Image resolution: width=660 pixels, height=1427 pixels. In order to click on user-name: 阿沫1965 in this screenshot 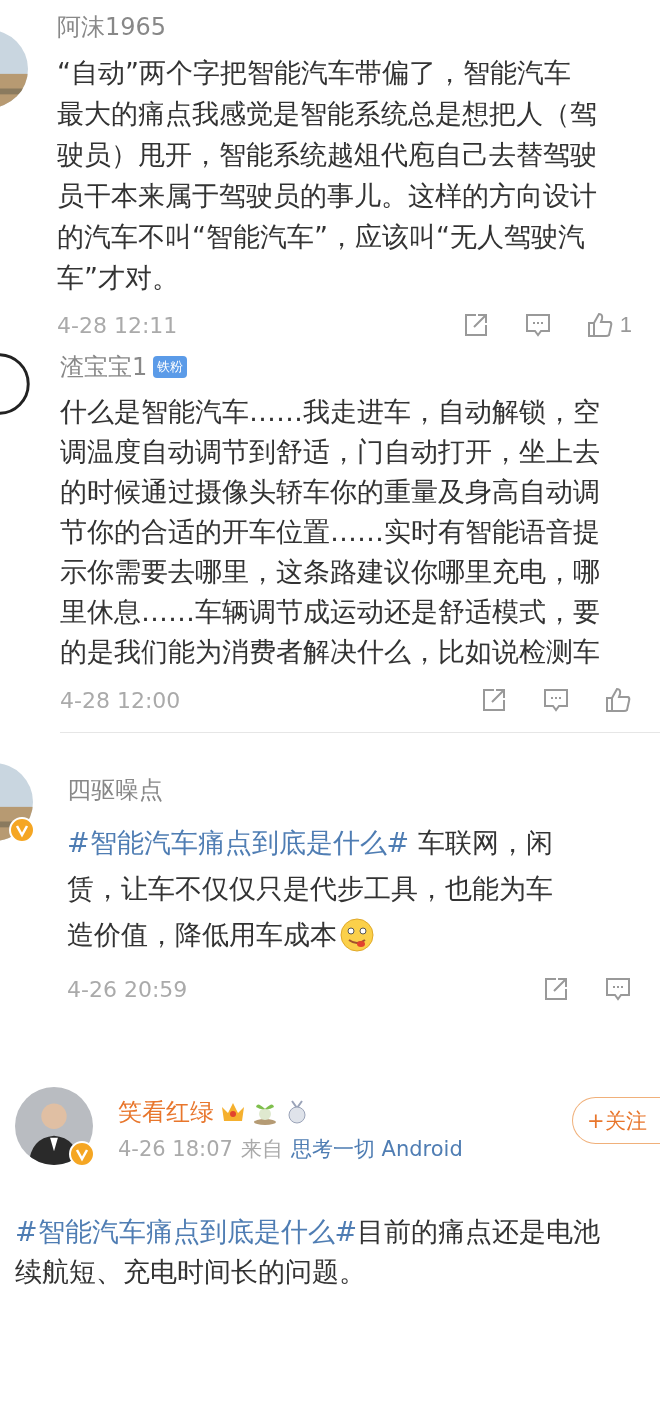, I will do `click(112, 27)`.